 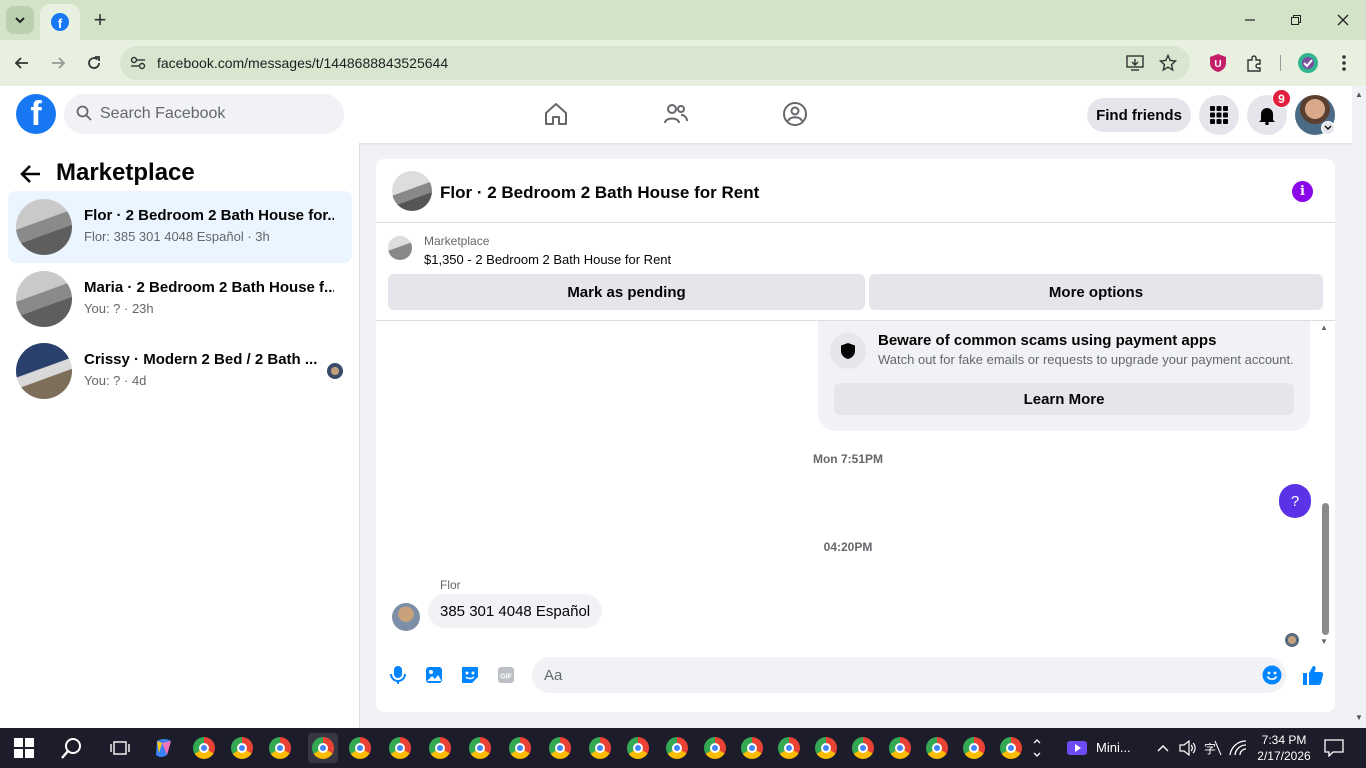 What do you see at coordinates (655, 63) in the screenshot?
I see `address-bar: facebook.com/messages/t/1448688843525644` at bounding box center [655, 63].